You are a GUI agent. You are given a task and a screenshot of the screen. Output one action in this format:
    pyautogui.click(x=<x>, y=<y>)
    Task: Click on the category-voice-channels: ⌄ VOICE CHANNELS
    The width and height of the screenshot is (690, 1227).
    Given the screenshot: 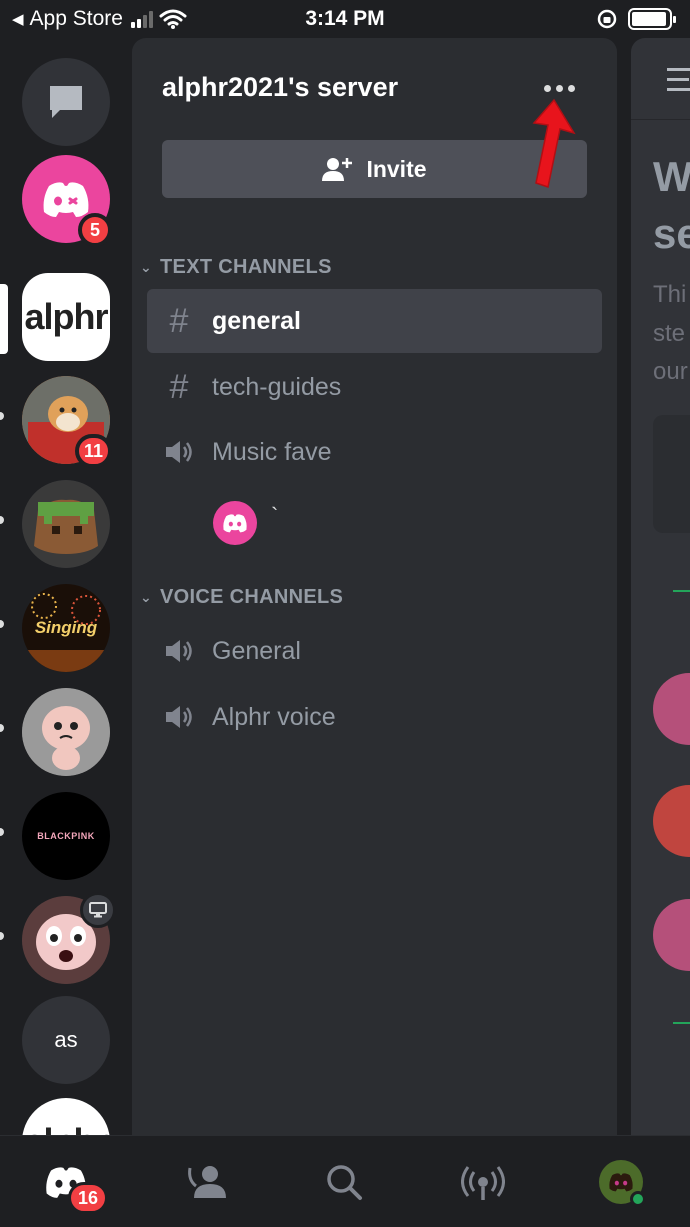 What is the action you would take?
    pyautogui.click(x=241, y=597)
    